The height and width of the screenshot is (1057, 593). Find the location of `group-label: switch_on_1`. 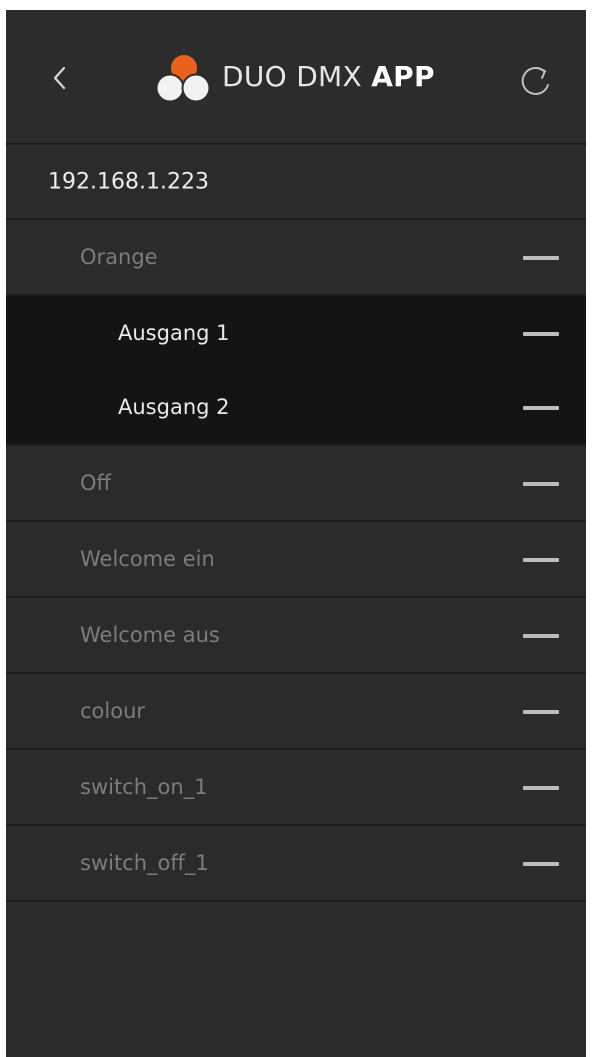

group-label: switch_on_1 is located at coordinates (144, 787).